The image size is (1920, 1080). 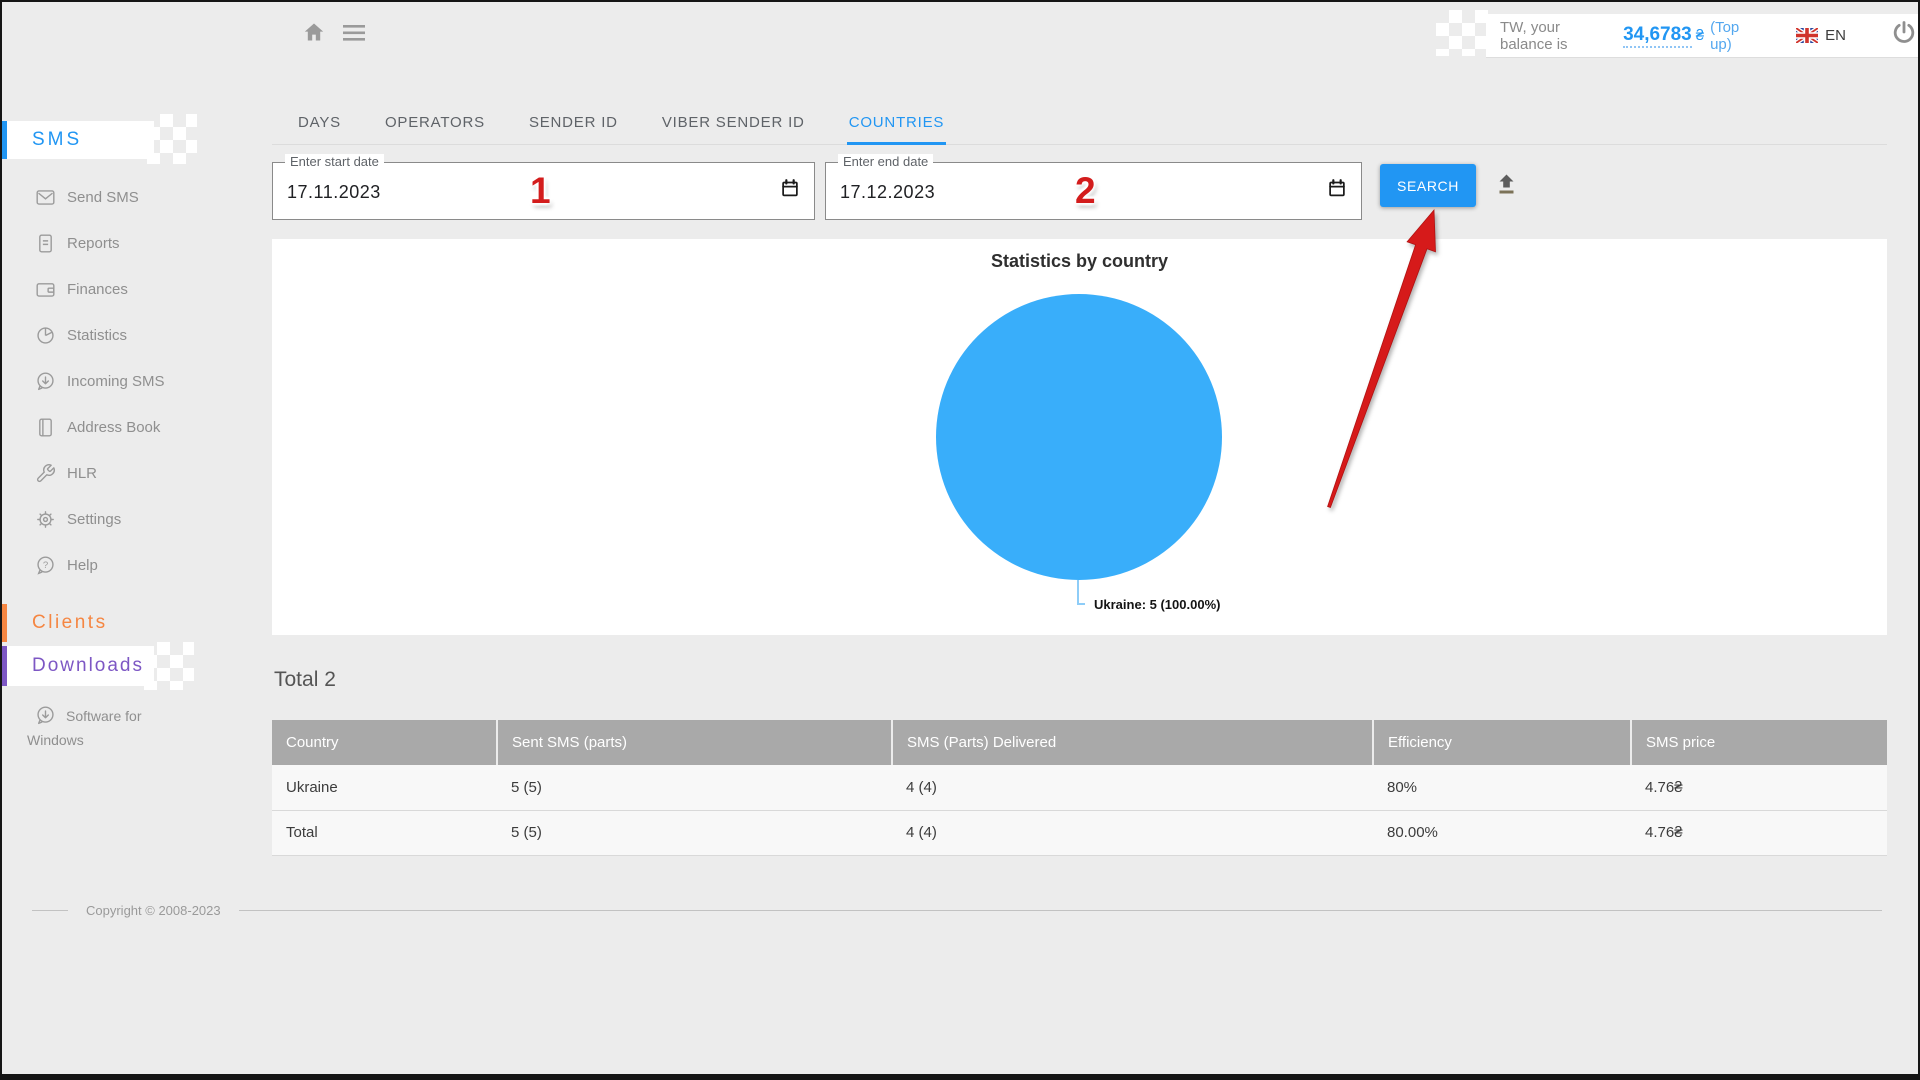 I want to click on sidebar-item-label: Send SMS, so click(x=103, y=197).